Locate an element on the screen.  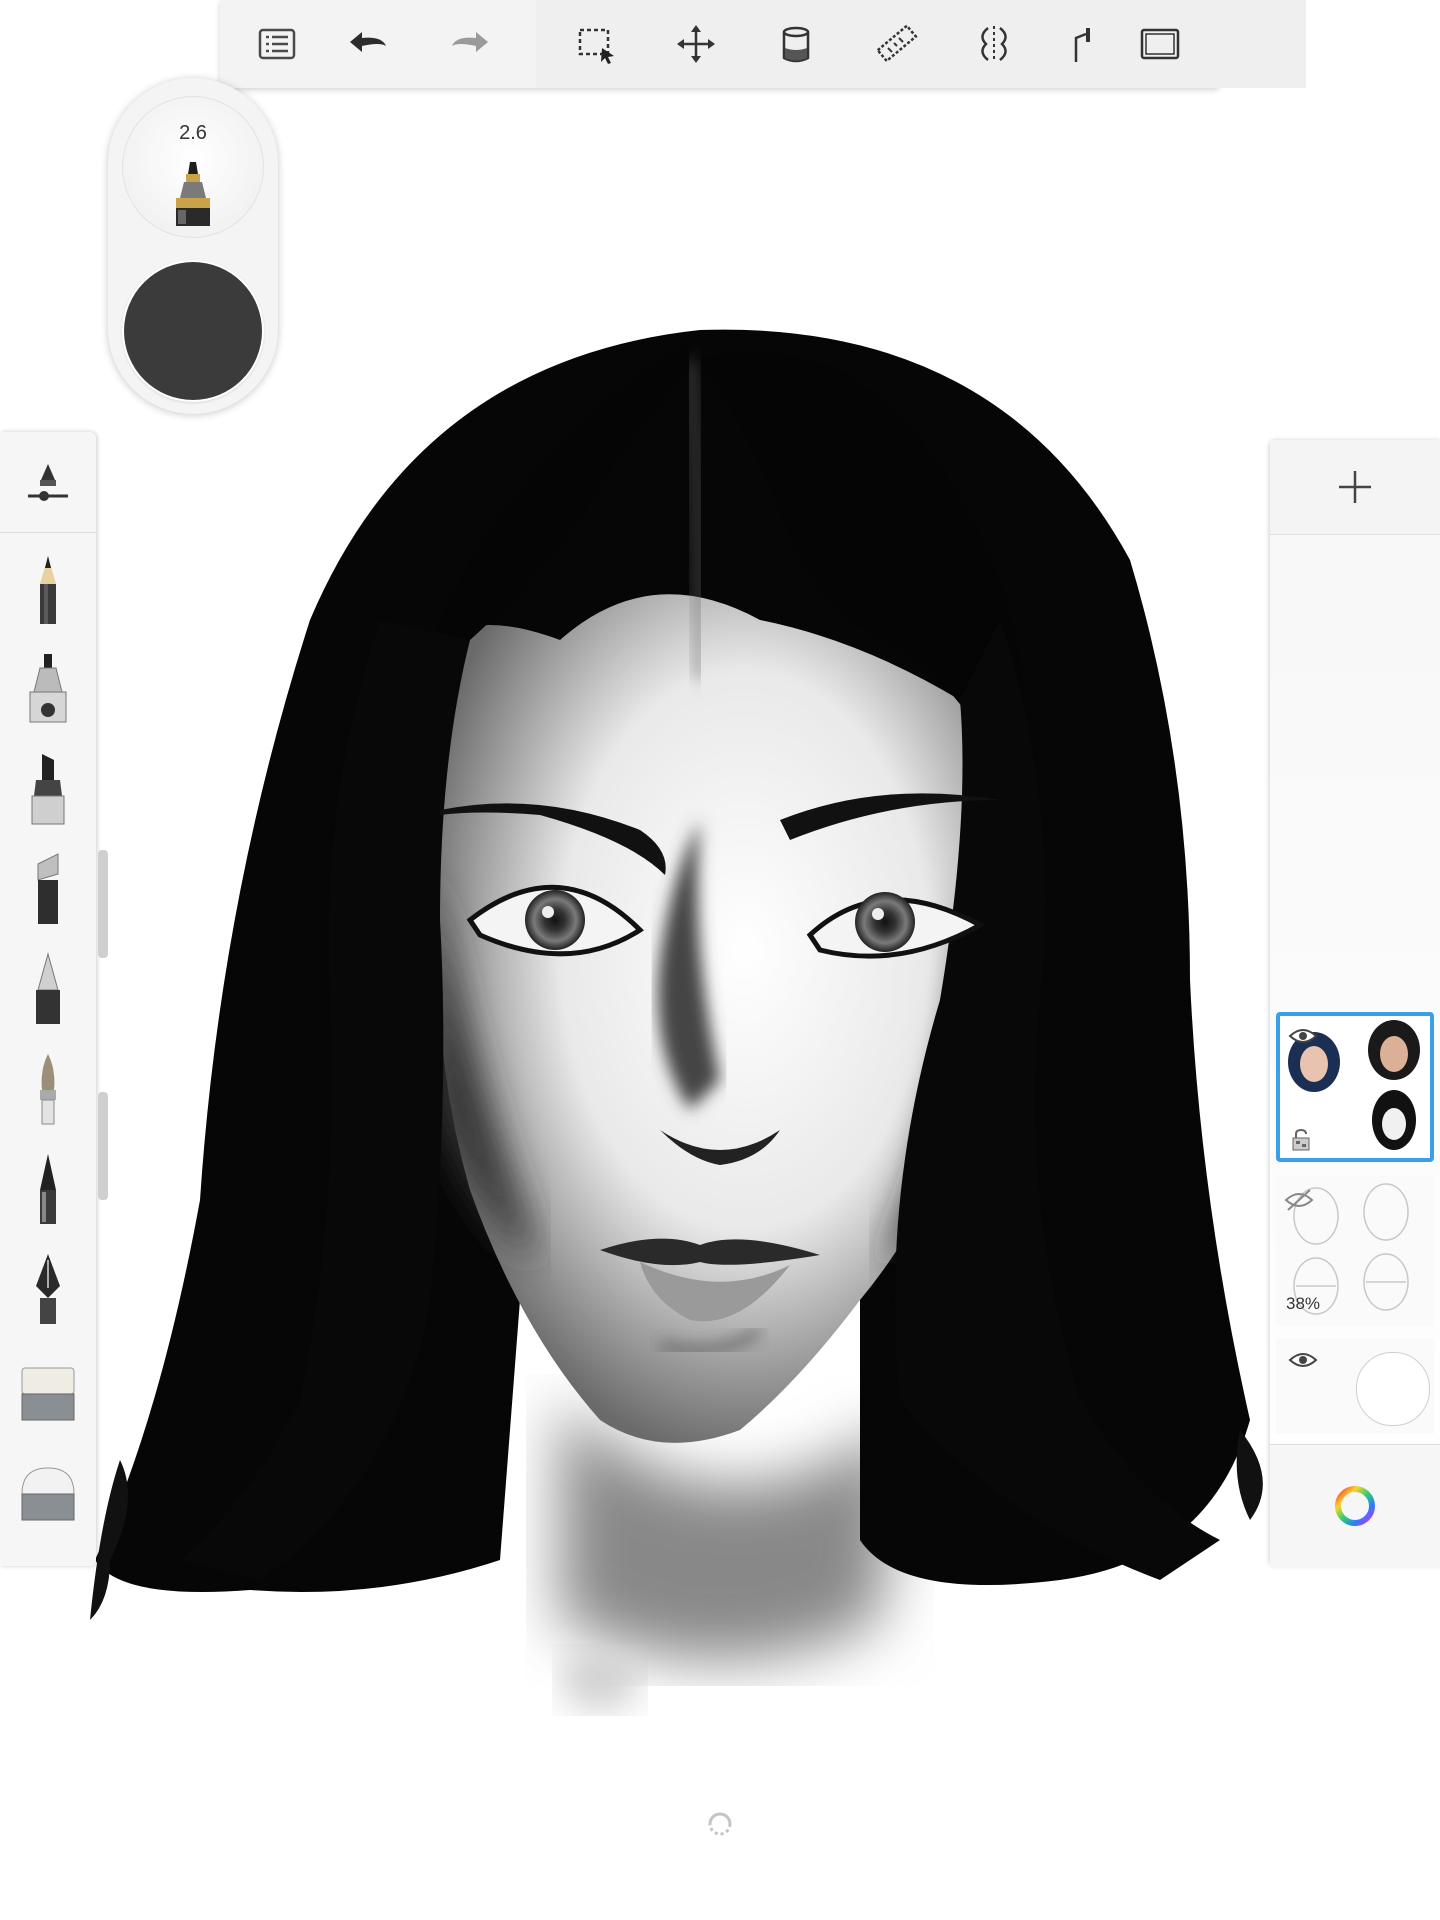
selection-tool-button is located at coordinates (596, 44).